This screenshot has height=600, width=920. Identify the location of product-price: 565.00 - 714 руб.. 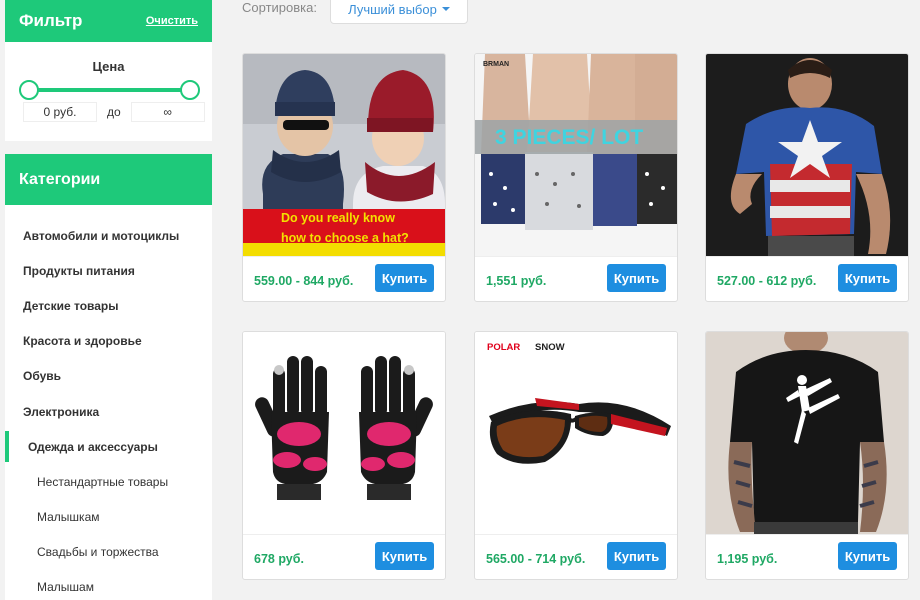
(536, 559).